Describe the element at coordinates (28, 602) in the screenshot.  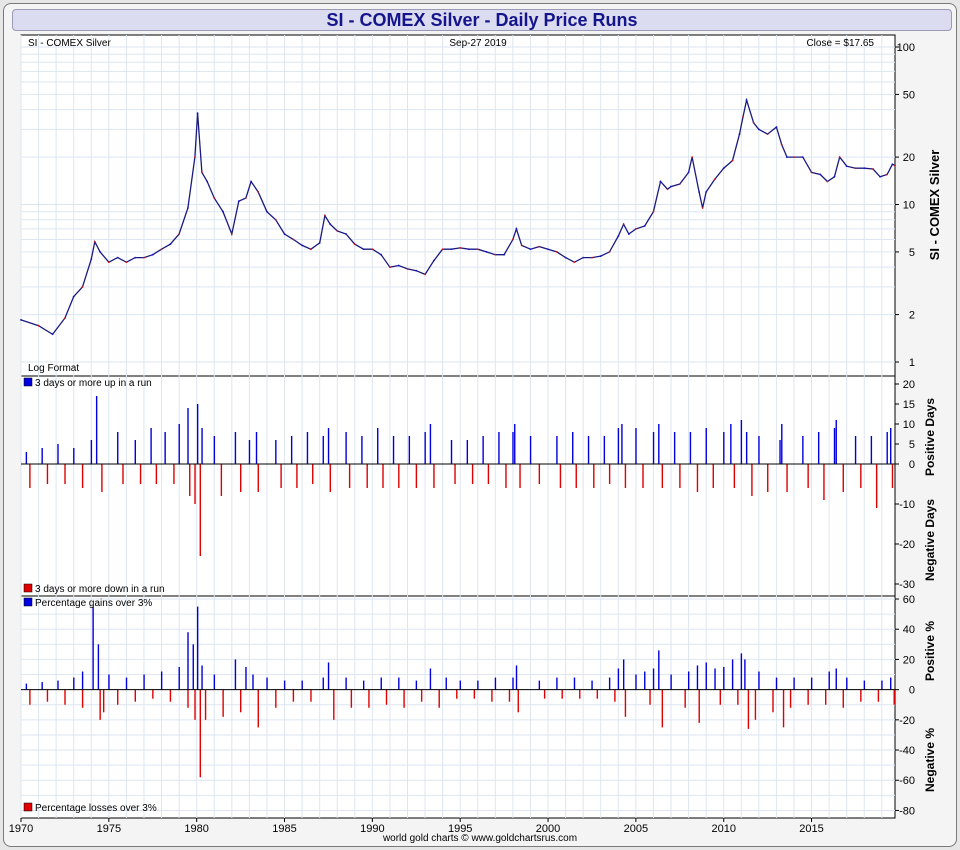
I see `legend-gain-swatch` at that location.